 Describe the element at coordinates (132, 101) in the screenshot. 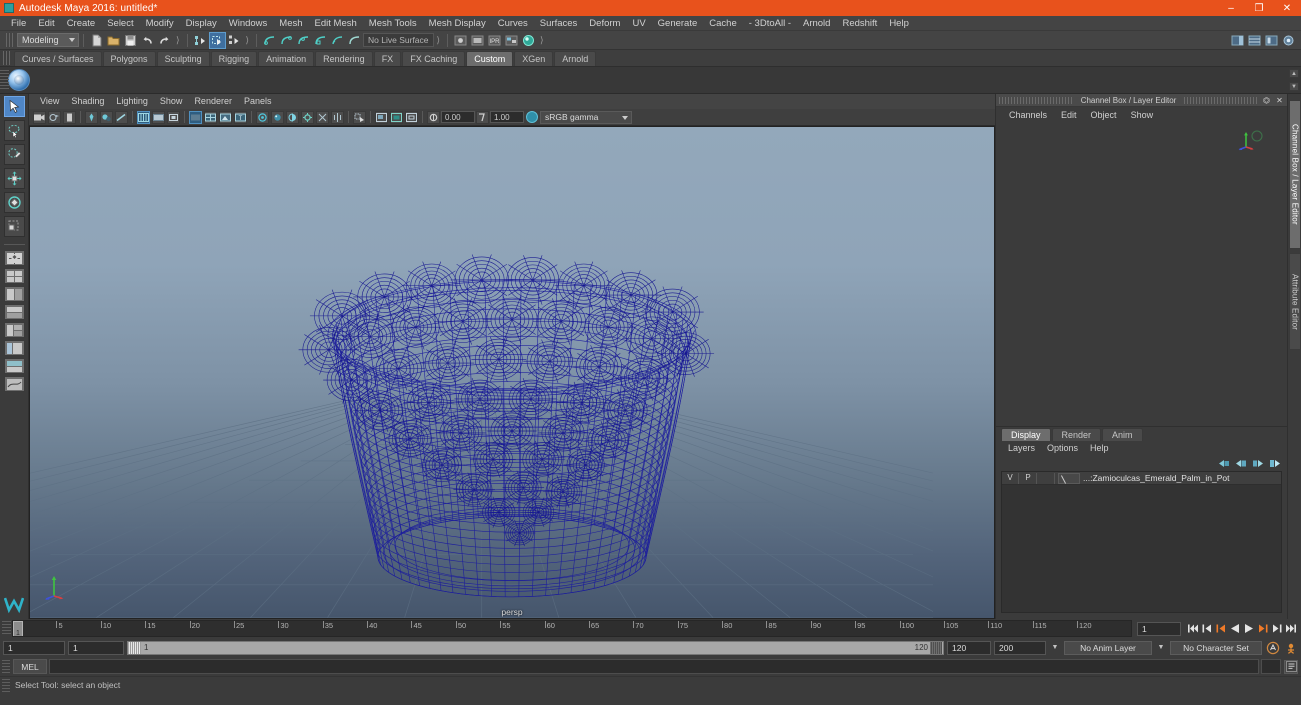

I see `viewport-menu-lighting: Lighting` at that location.